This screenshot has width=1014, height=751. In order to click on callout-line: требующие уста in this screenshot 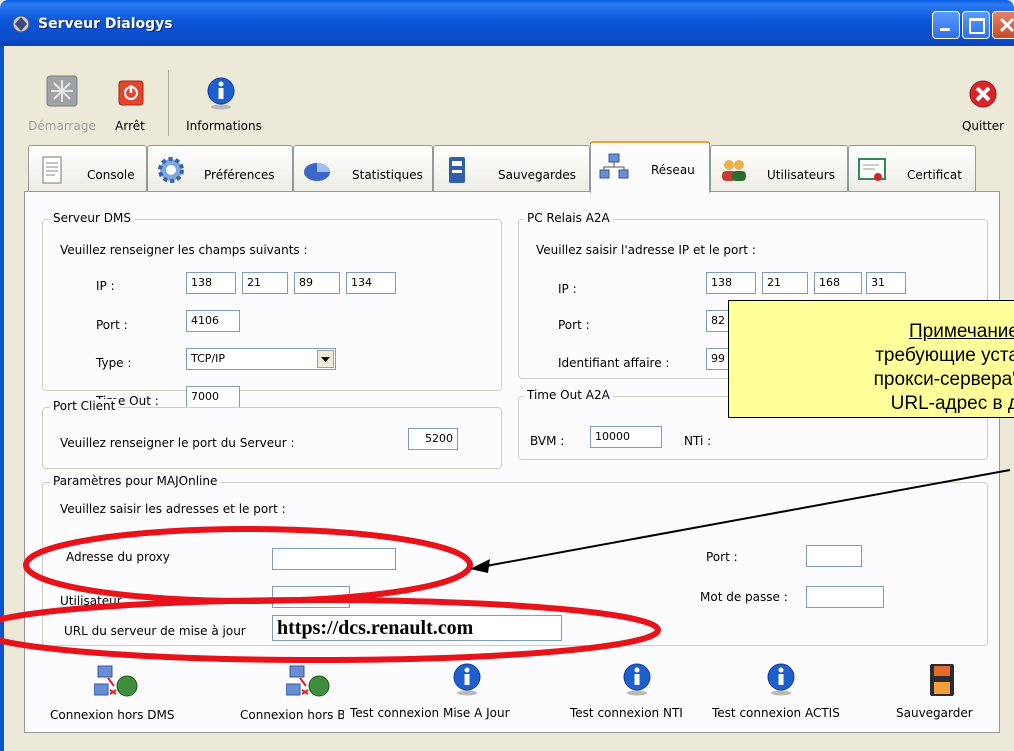, I will do `click(944, 355)`.